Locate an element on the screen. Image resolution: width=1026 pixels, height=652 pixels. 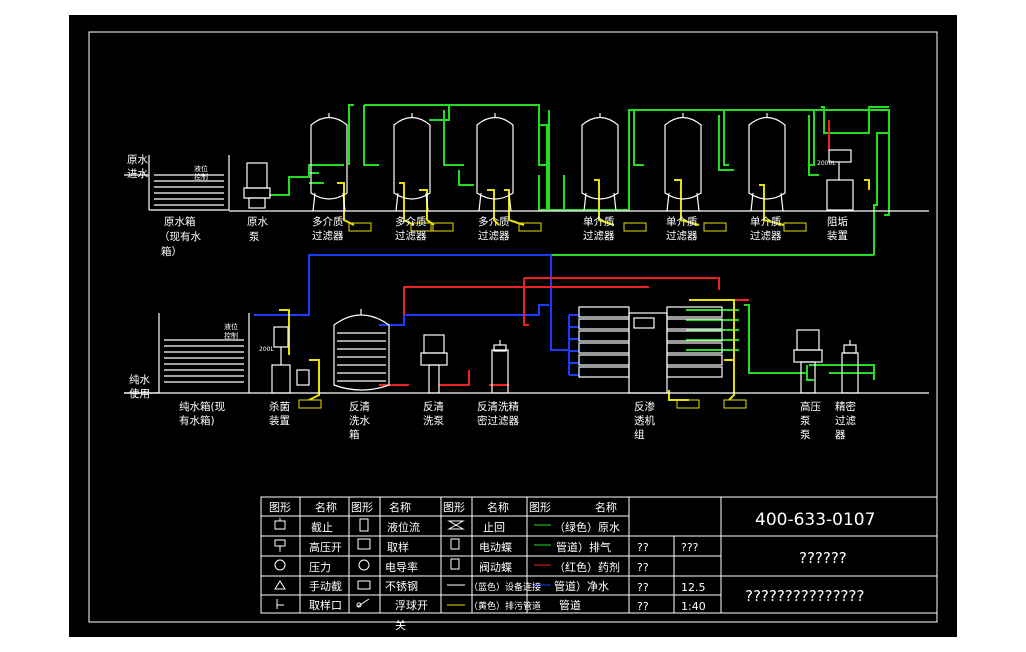
label-hp-pump-3: 泵 is located at coordinates (805, 435).